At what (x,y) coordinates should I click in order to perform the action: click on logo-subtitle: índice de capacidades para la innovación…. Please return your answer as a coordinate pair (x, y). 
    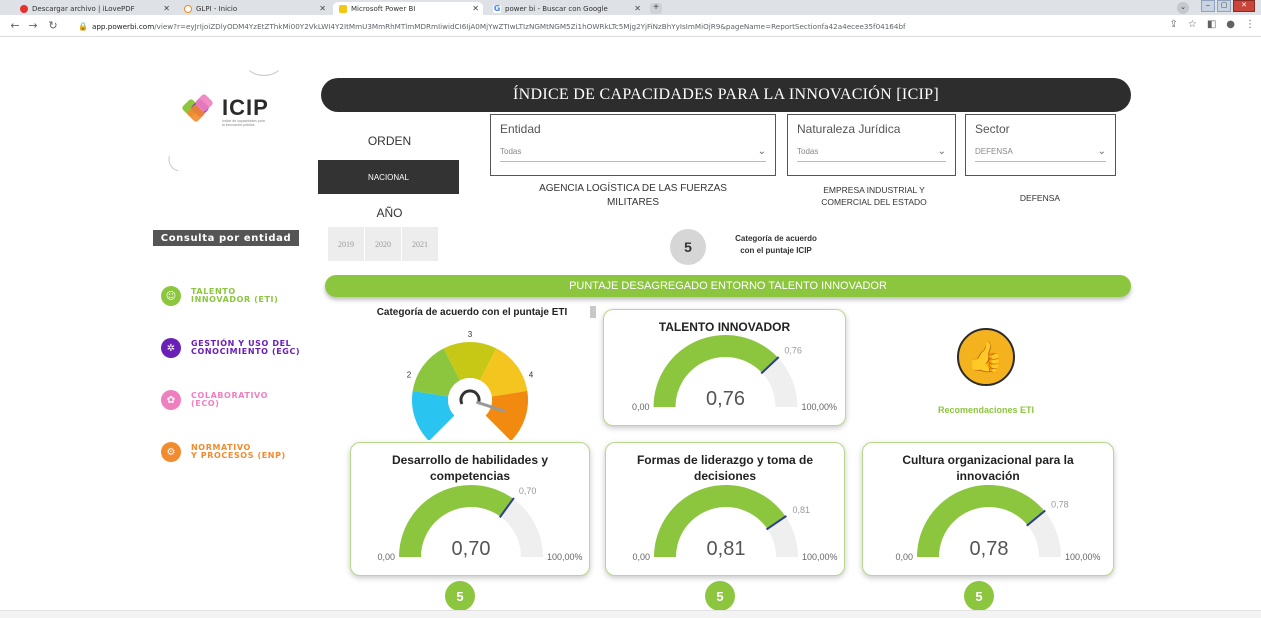
    Looking at the image, I should click on (243, 123).